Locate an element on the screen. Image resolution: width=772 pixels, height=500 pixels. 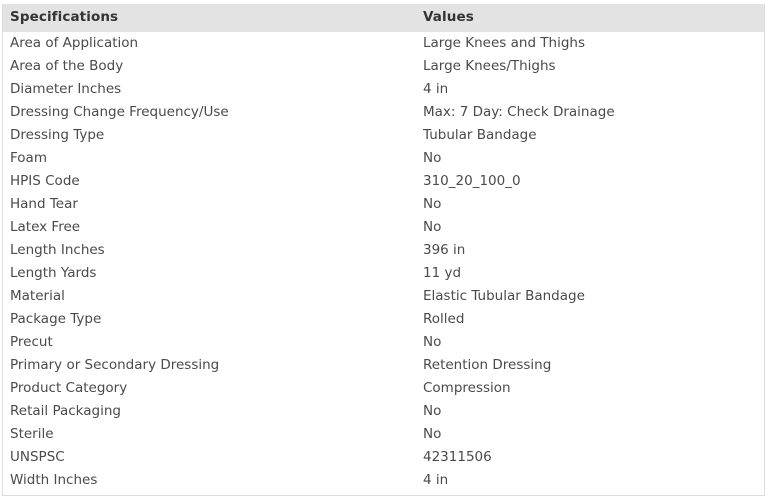
table-header-row: Specifications Values is located at coordinates (383, 18).